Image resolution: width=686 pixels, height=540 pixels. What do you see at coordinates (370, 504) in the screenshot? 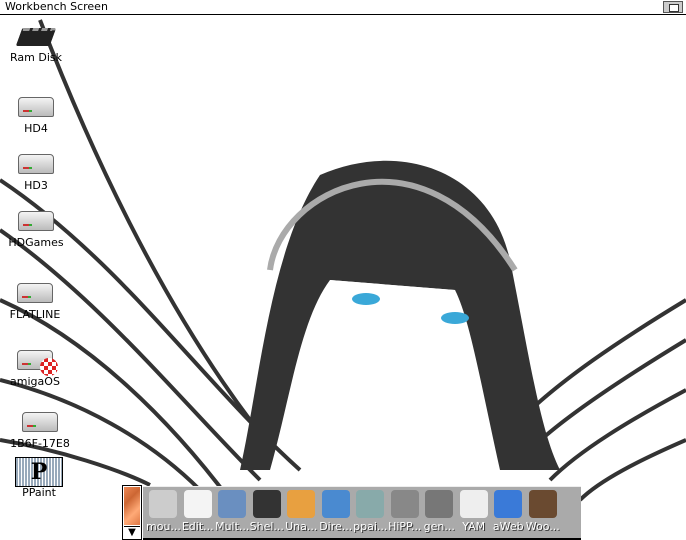
I see `paint-brush-icon` at bounding box center [370, 504].